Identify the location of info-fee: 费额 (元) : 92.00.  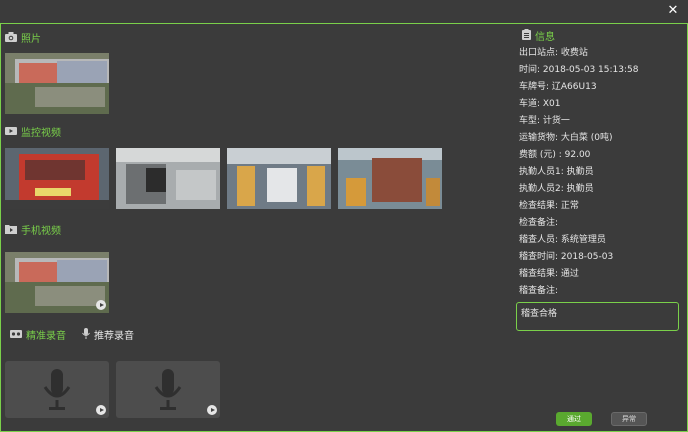
(555, 155).